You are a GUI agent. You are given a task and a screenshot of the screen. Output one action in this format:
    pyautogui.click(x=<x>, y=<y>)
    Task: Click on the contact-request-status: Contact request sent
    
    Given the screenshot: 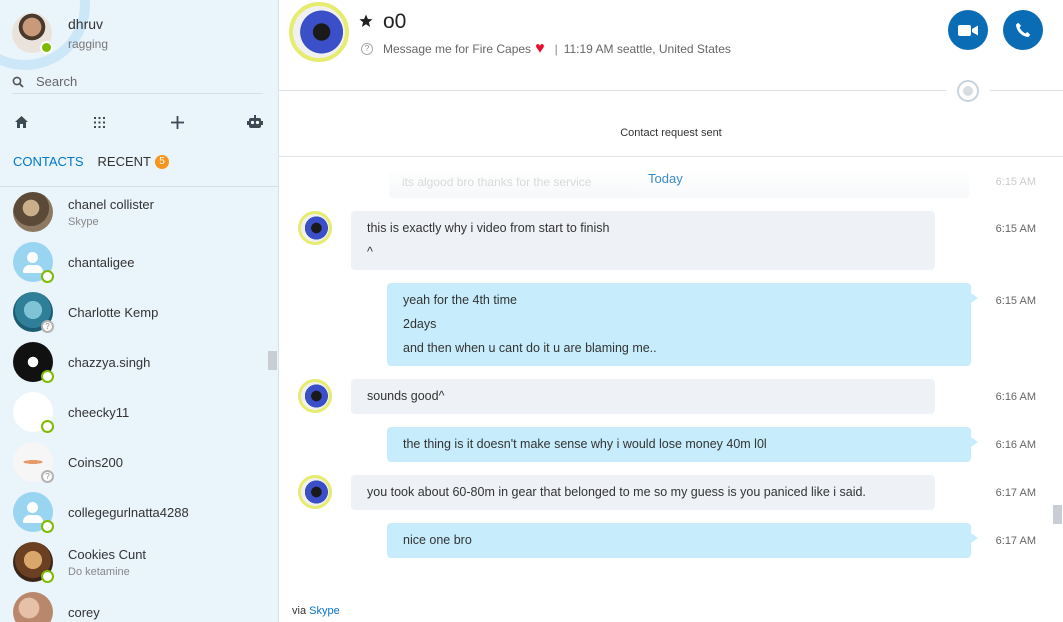 What is the action you would take?
    pyautogui.click(x=671, y=133)
    